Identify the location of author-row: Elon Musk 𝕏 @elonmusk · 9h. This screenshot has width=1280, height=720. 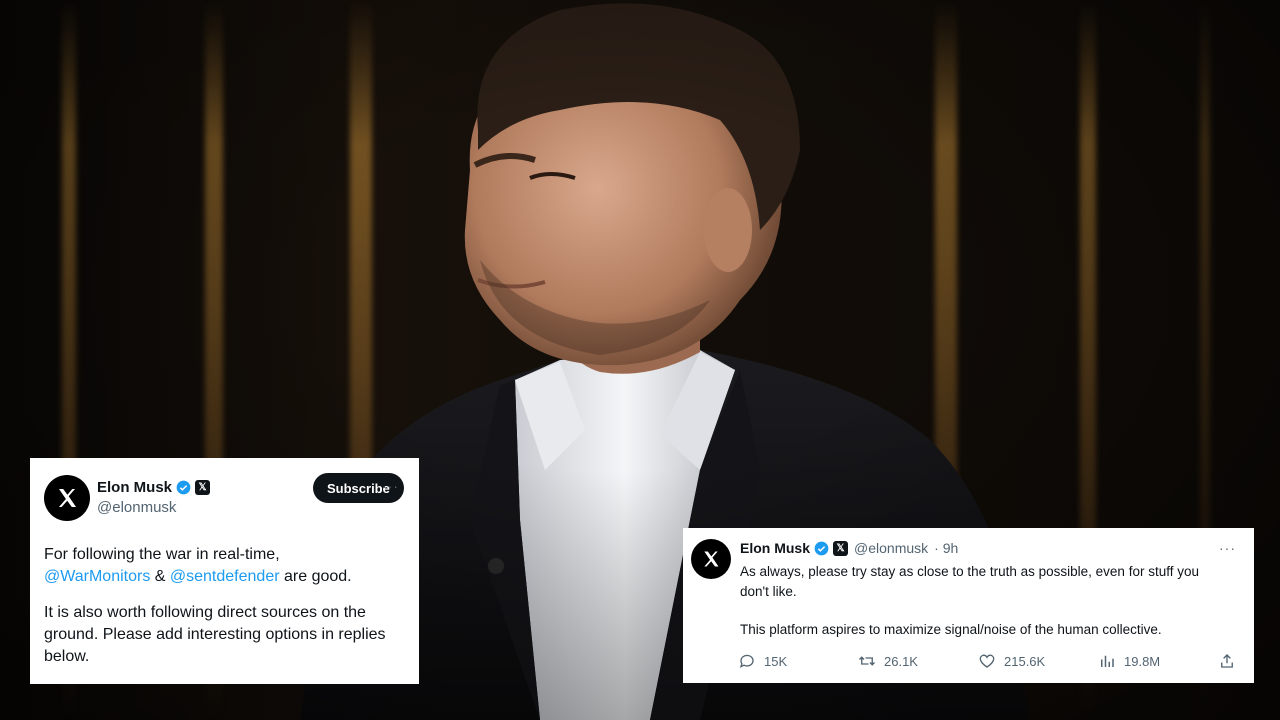
(849, 548).